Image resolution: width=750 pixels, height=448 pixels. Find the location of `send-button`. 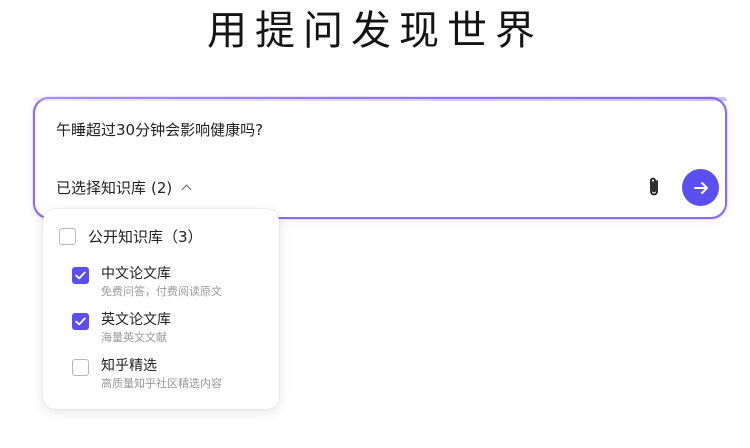

send-button is located at coordinates (700, 187).